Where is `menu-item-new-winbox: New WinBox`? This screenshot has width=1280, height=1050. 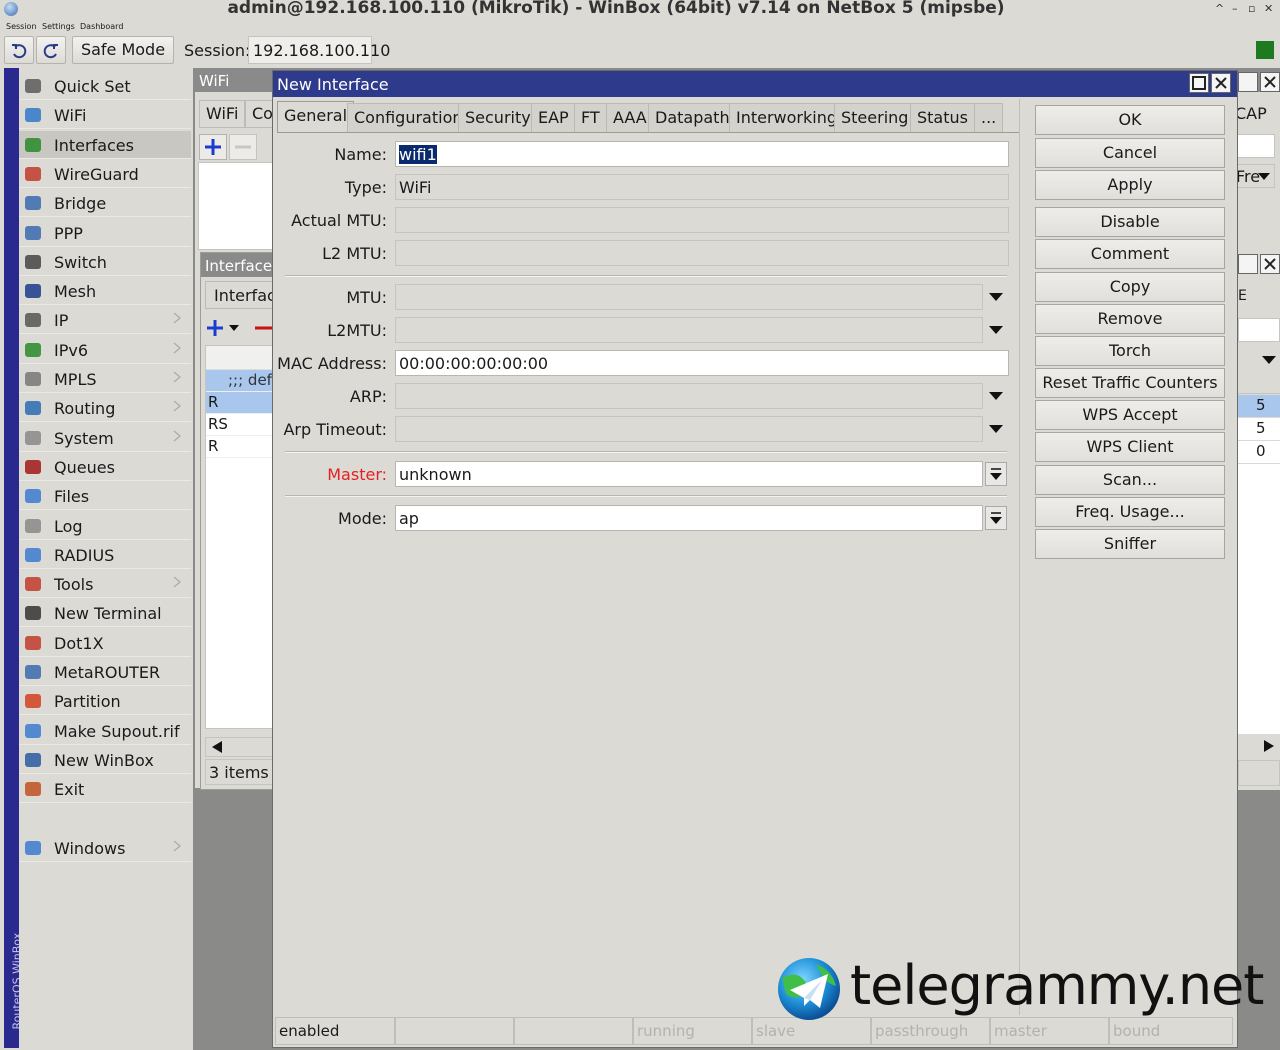 menu-item-new-winbox: New WinBox is located at coordinates (105, 760).